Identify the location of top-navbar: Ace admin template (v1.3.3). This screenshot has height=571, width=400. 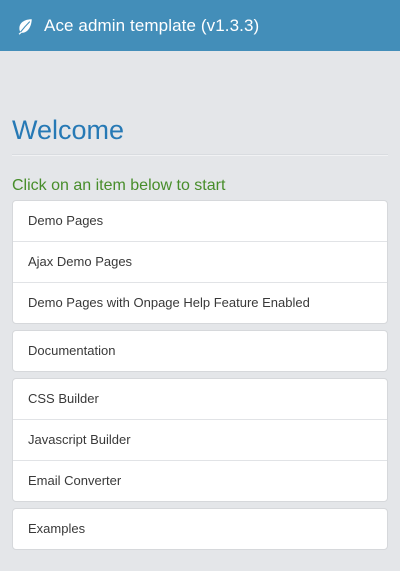
(200, 25).